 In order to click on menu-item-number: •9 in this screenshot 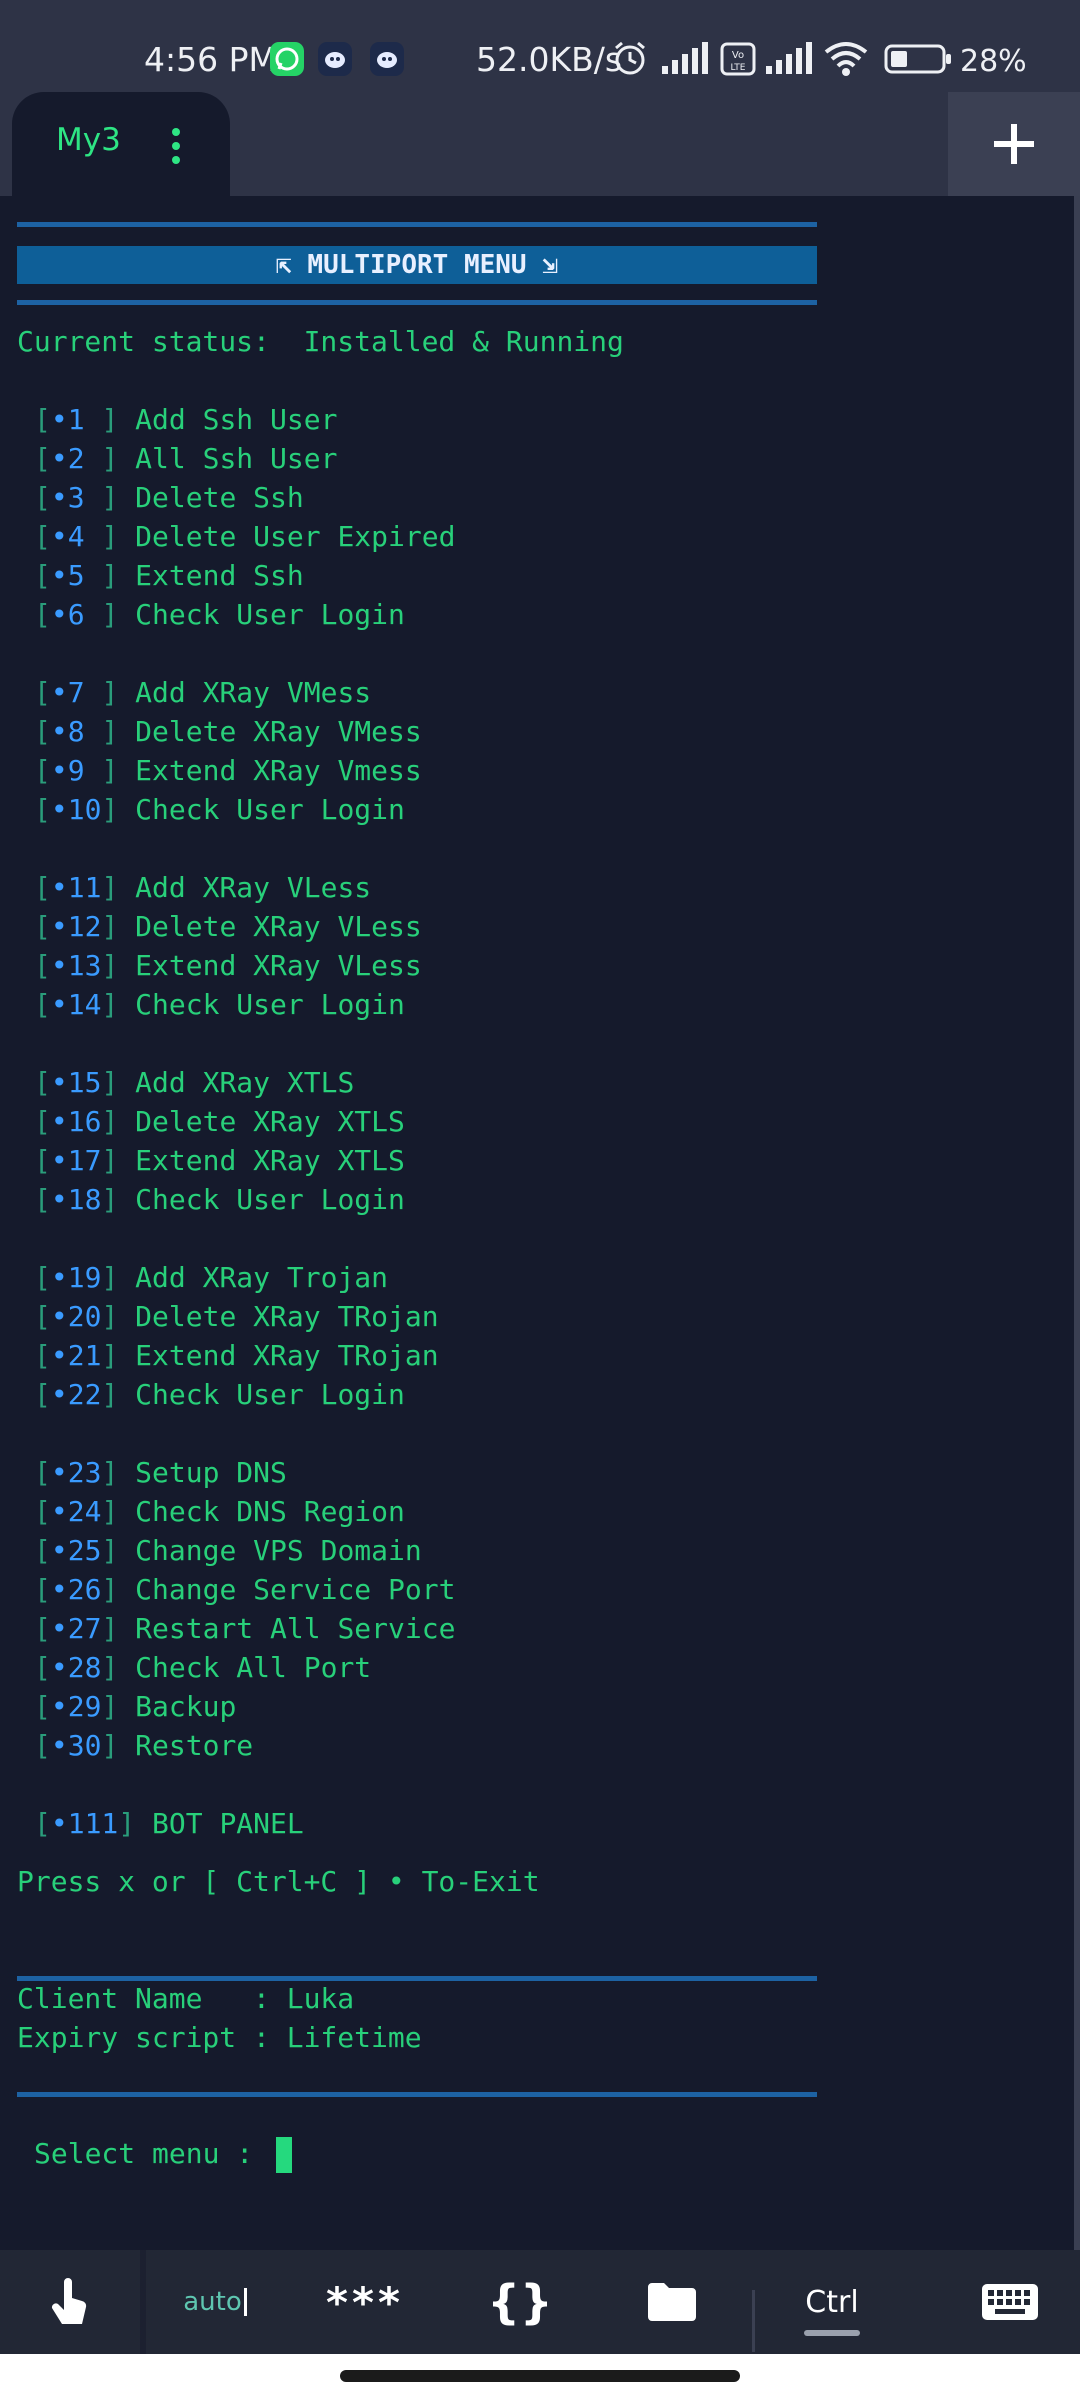, I will do `click(76, 770)`.